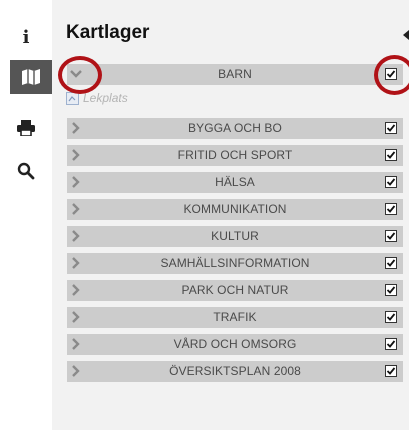 This screenshot has width=409, height=430. What do you see at coordinates (105, 98) in the screenshot?
I see `sublayer-label: Lekplats` at bounding box center [105, 98].